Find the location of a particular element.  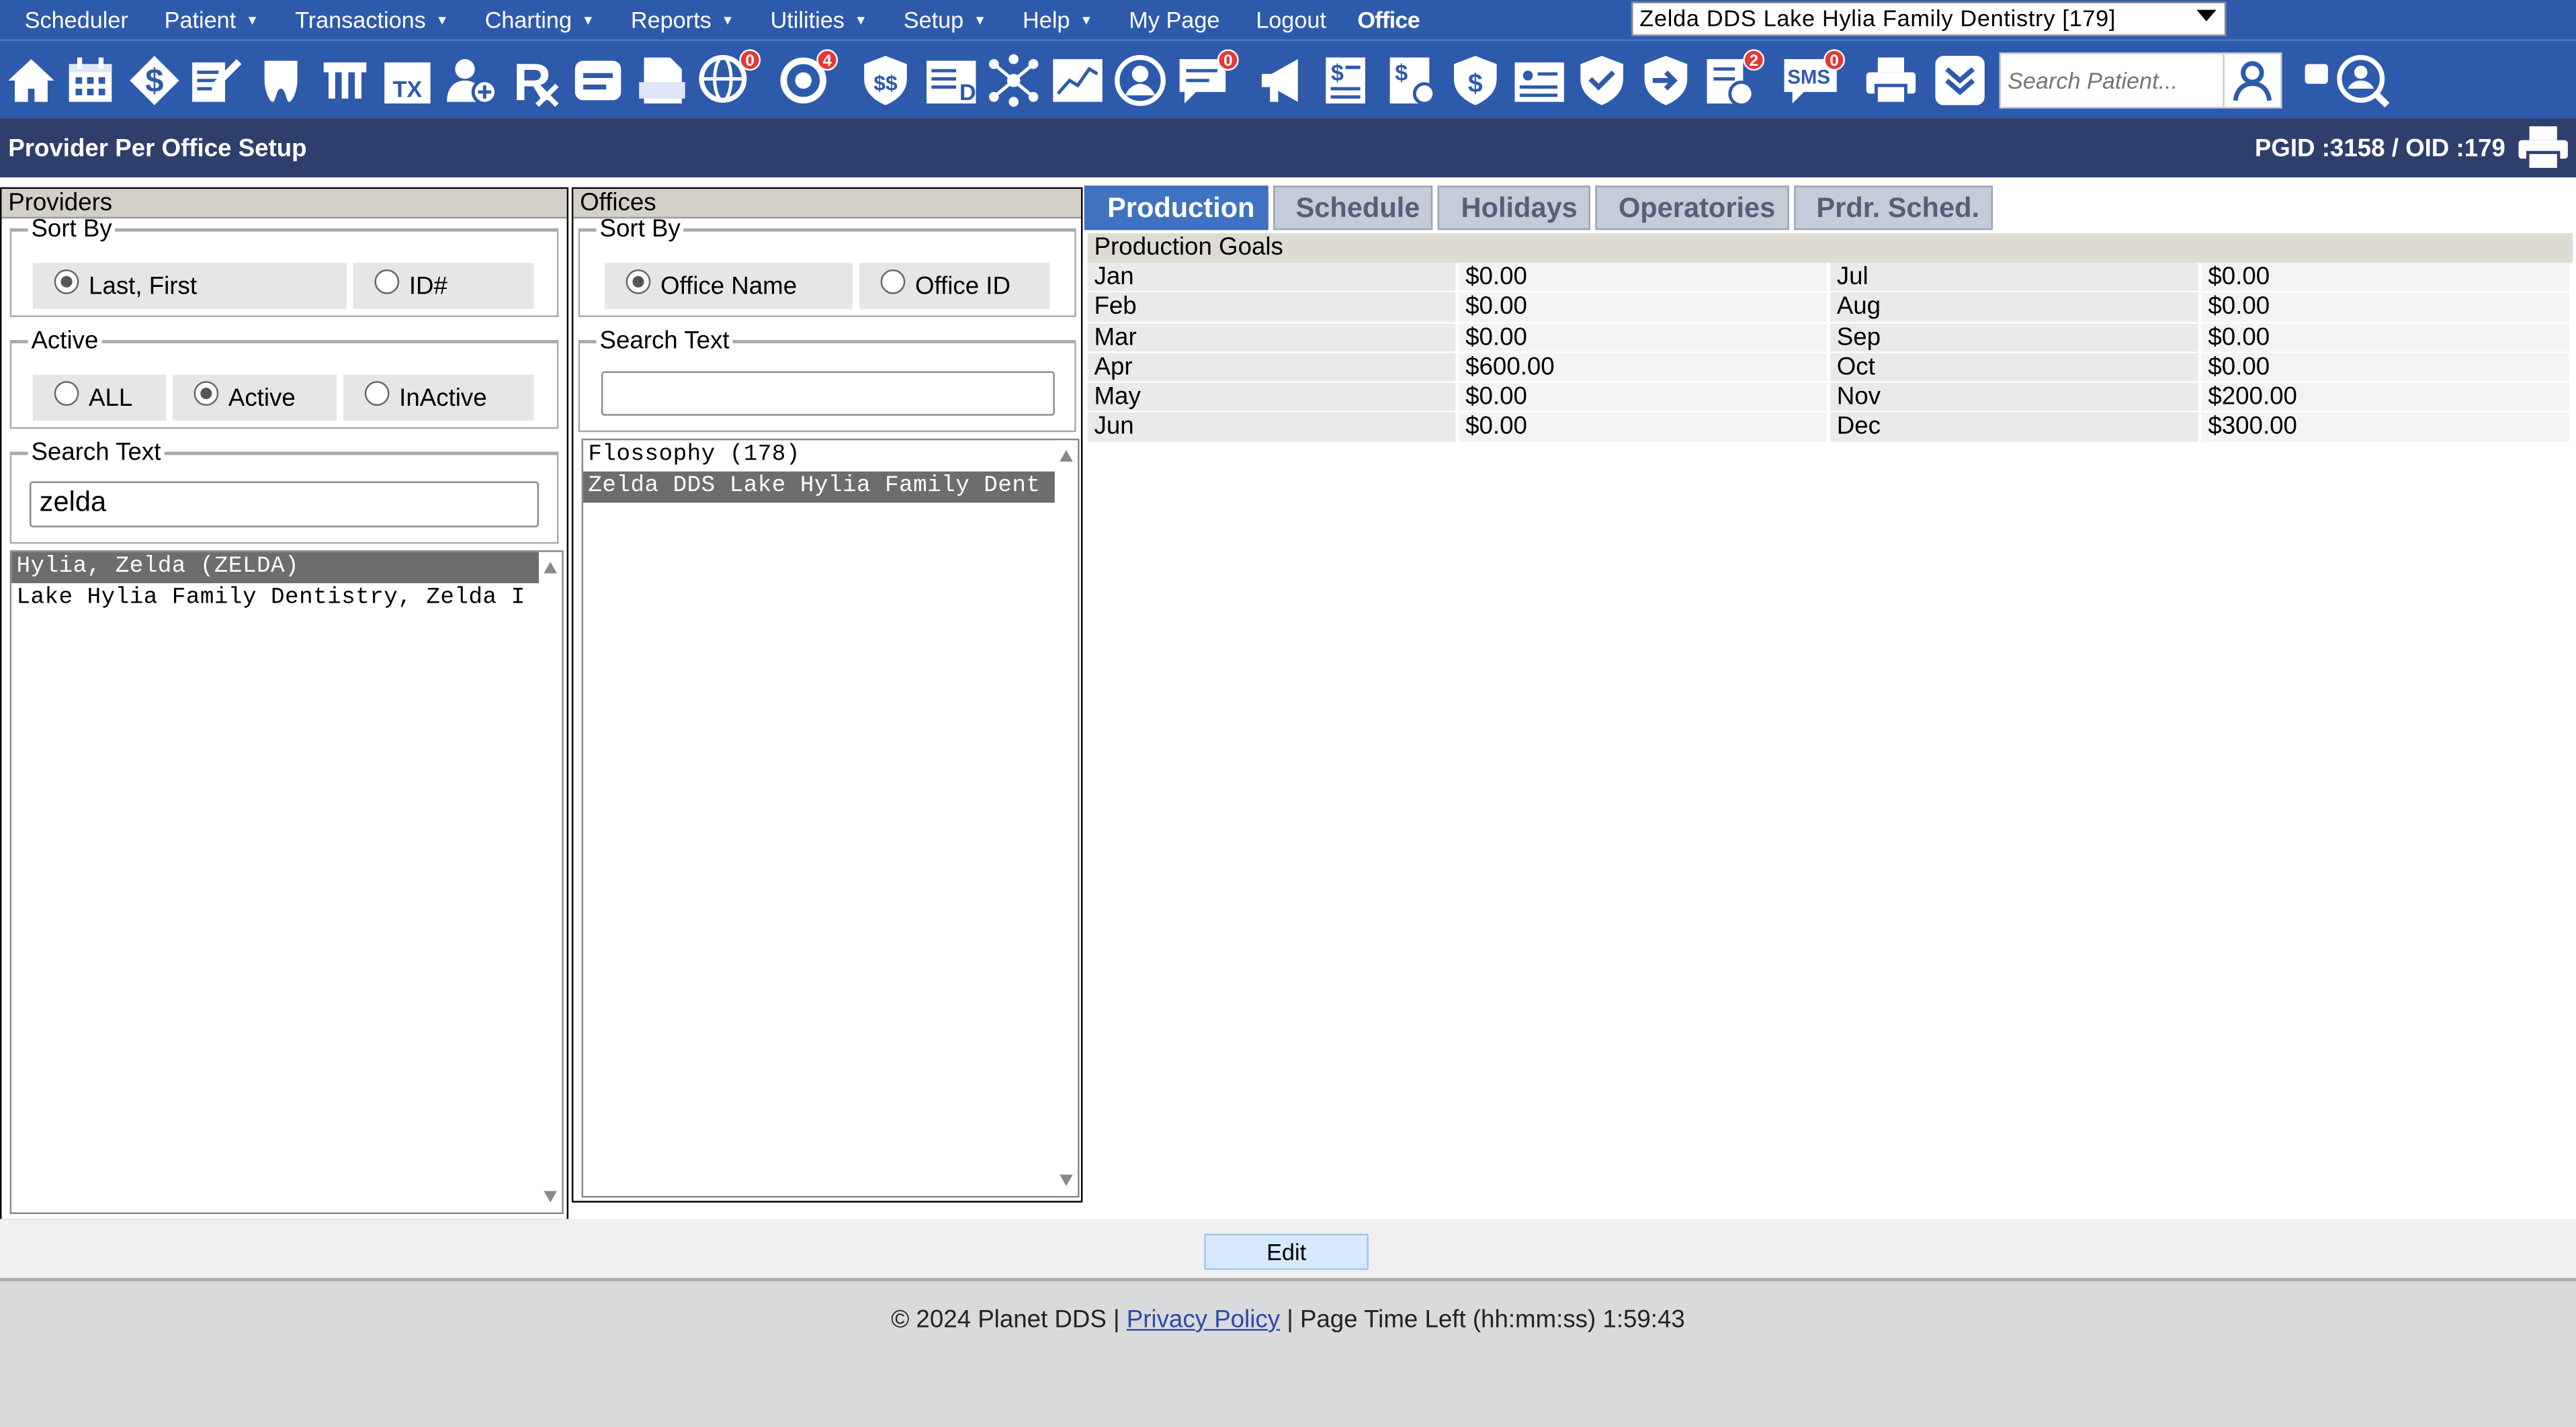

sort-office-id-radio: Office ID is located at coordinates (954, 286).